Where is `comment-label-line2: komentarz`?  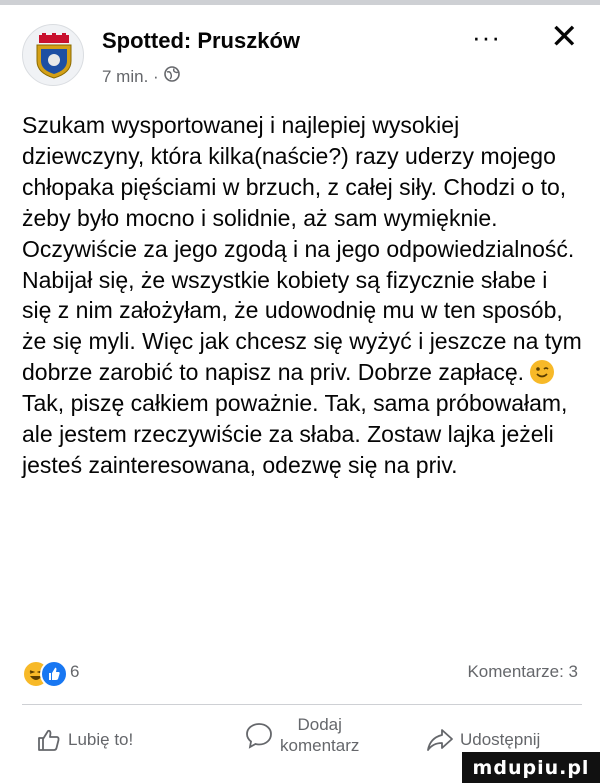 comment-label-line2: komentarz is located at coordinates (320, 745).